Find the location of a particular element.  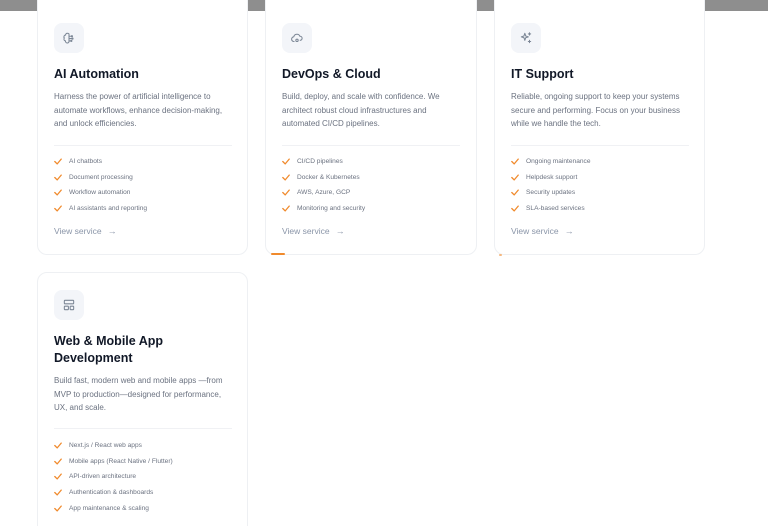

feature-label: Security updates is located at coordinates (551, 193).